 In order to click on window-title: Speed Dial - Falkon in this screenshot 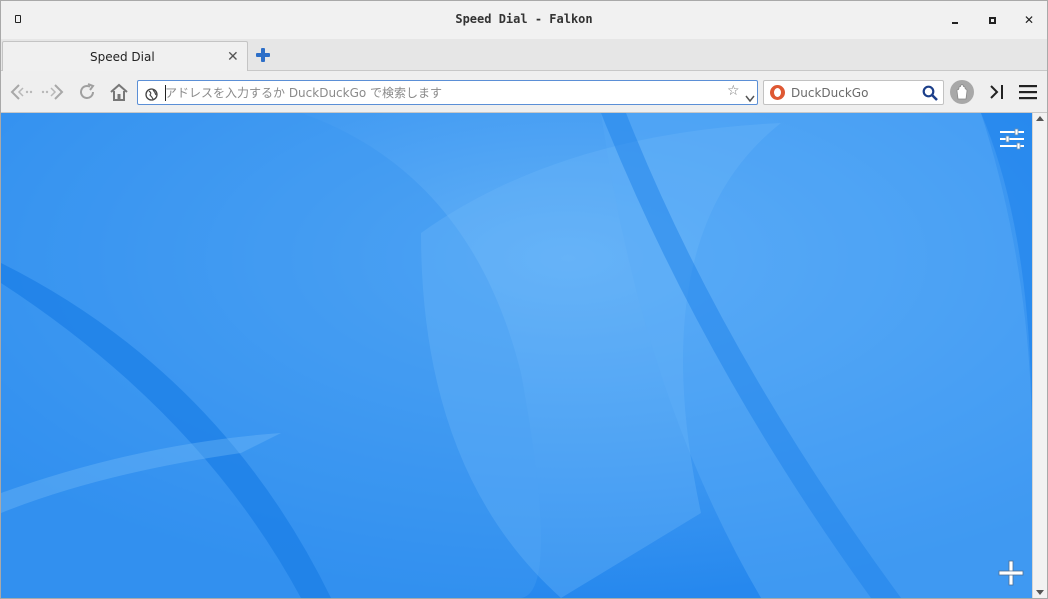, I will do `click(524, 19)`.